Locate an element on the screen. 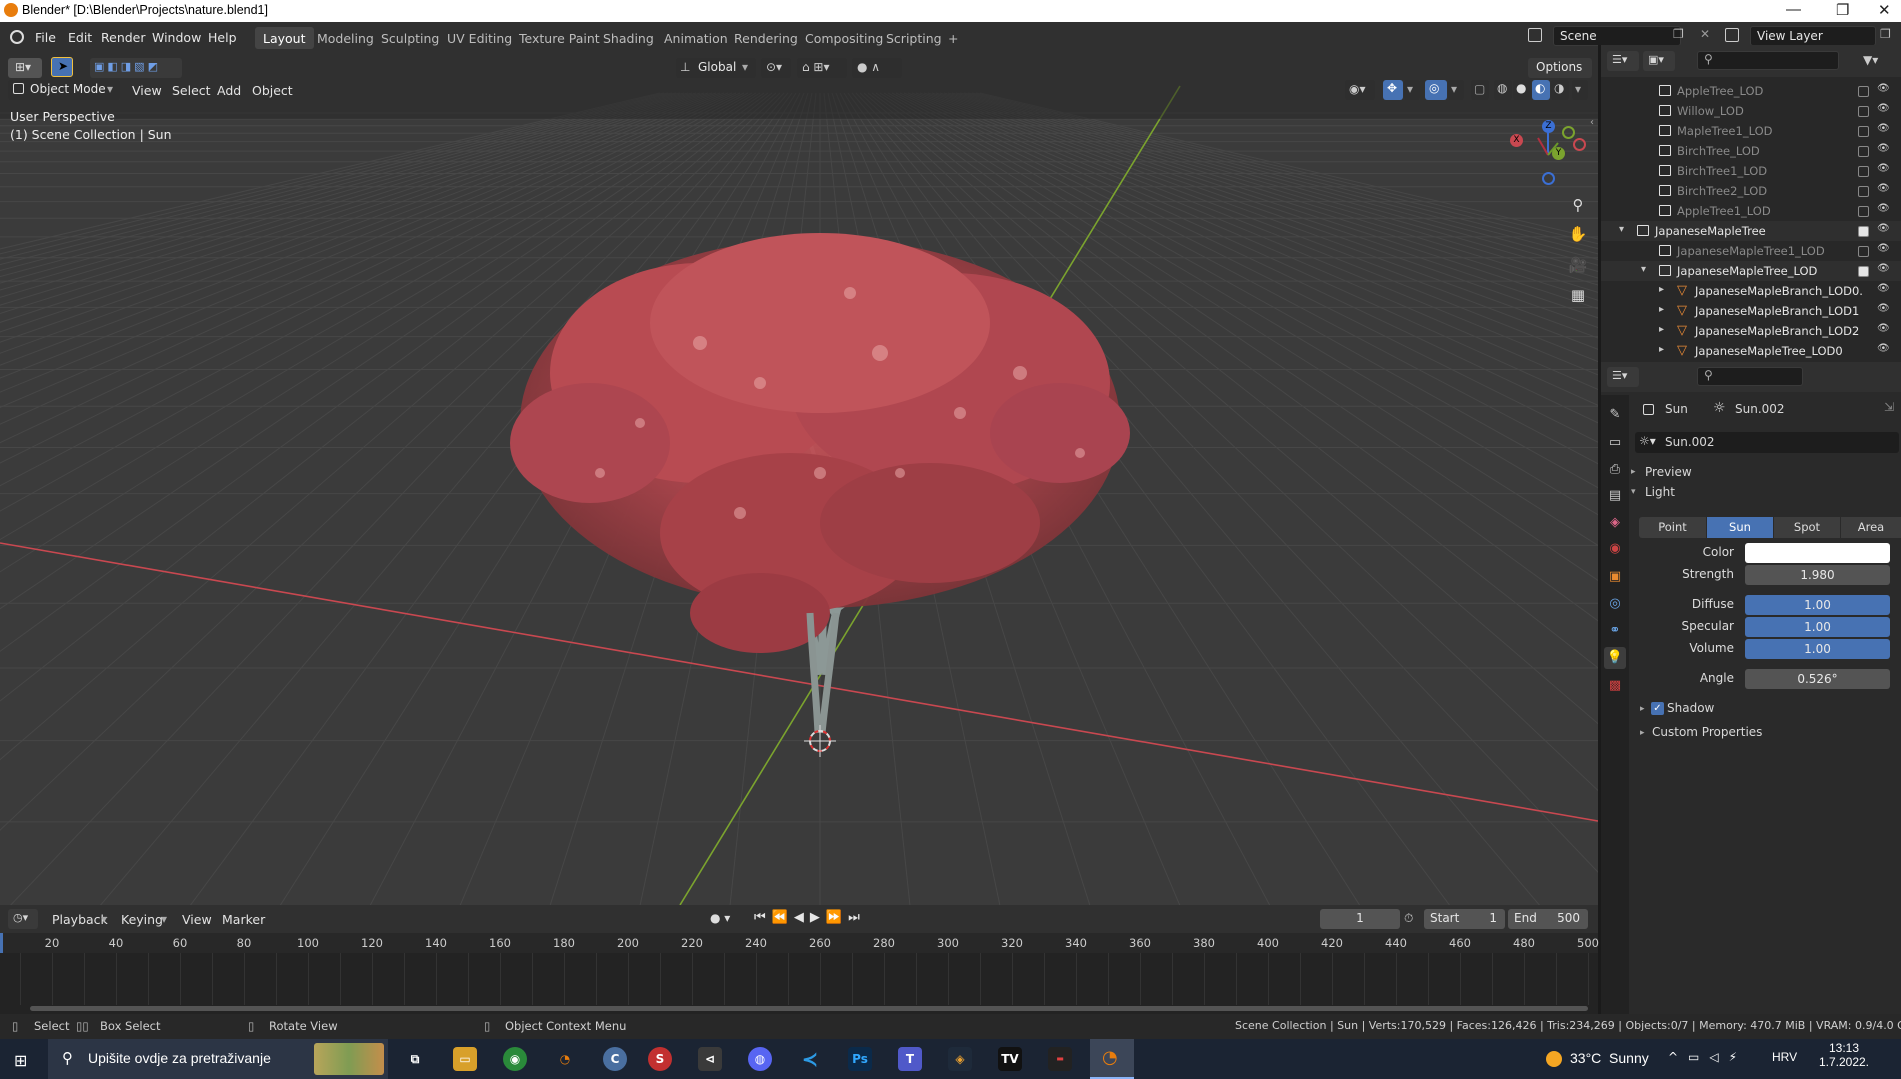 The image size is (1901, 1079). timeline-menu-view: View is located at coordinates (197, 919).